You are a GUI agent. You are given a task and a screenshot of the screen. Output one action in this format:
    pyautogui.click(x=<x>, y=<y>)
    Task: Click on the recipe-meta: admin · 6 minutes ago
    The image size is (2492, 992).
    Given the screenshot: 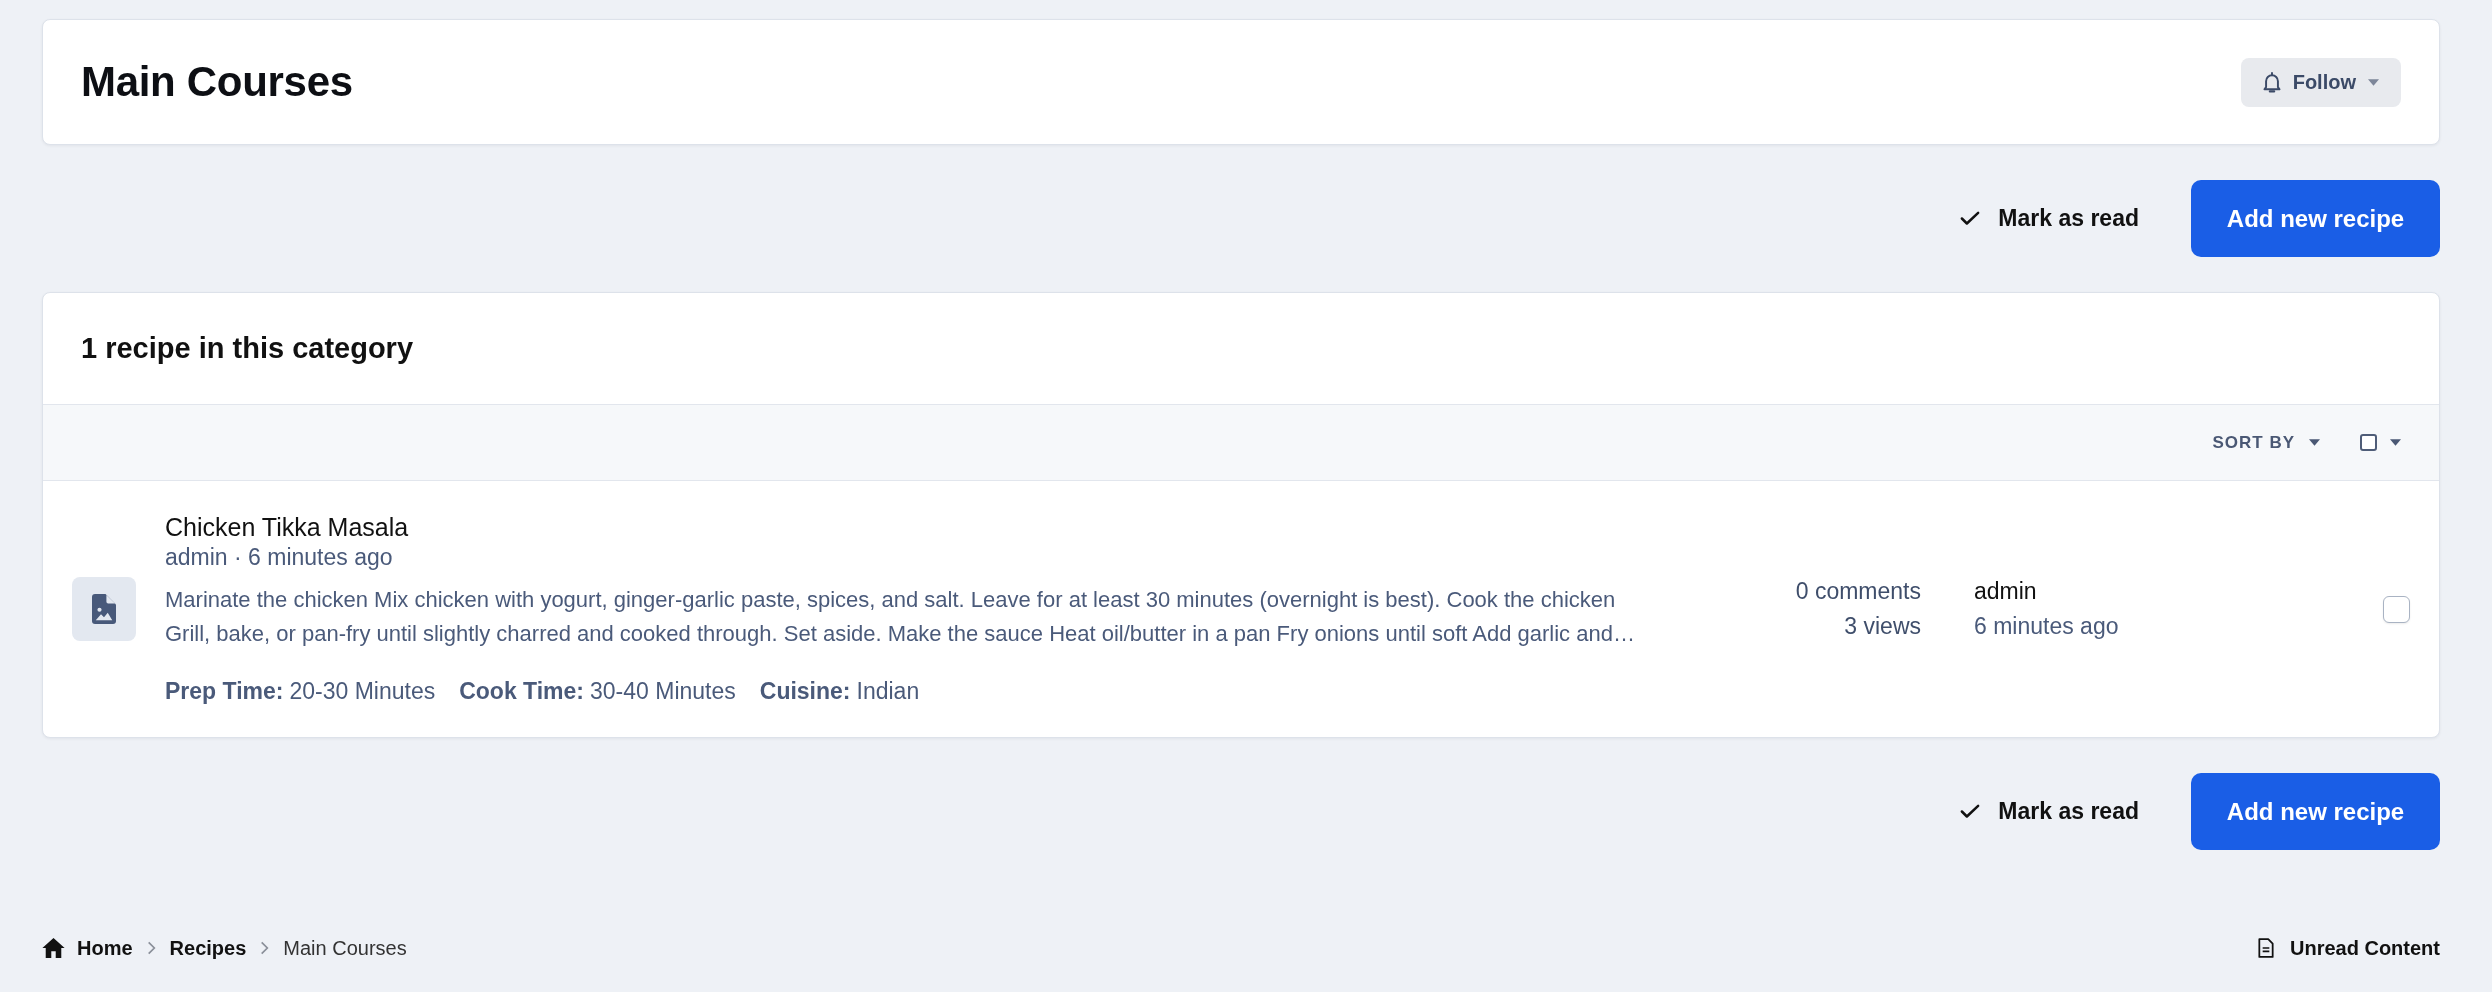 What is the action you would take?
    pyautogui.click(x=279, y=557)
    